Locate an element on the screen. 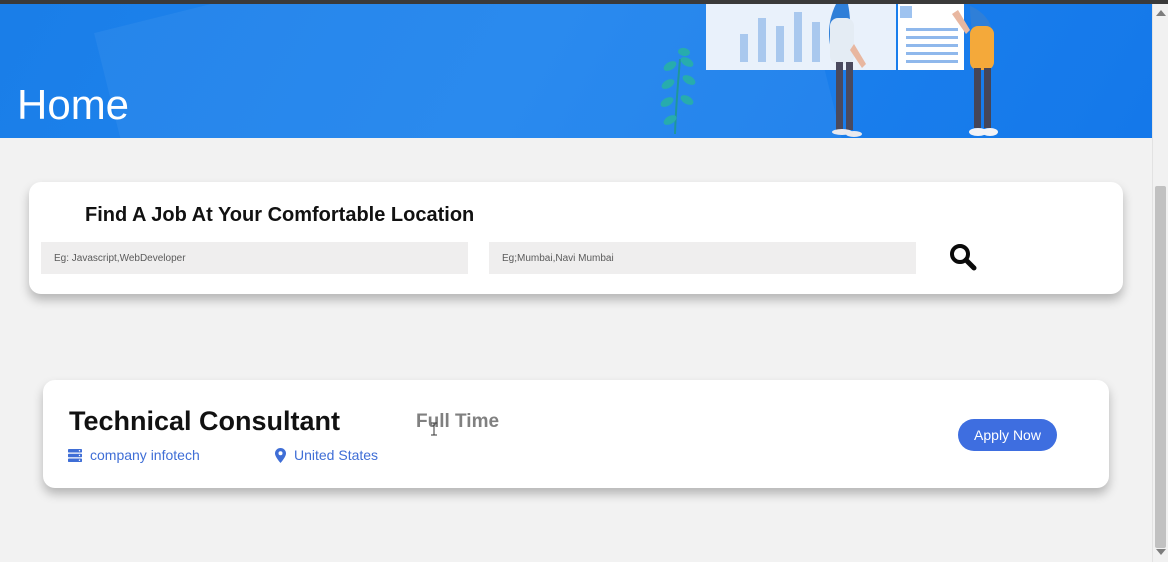 This screenshot has height=562, width=1168. company-name: company infotech is located at coordinates (145, 455).